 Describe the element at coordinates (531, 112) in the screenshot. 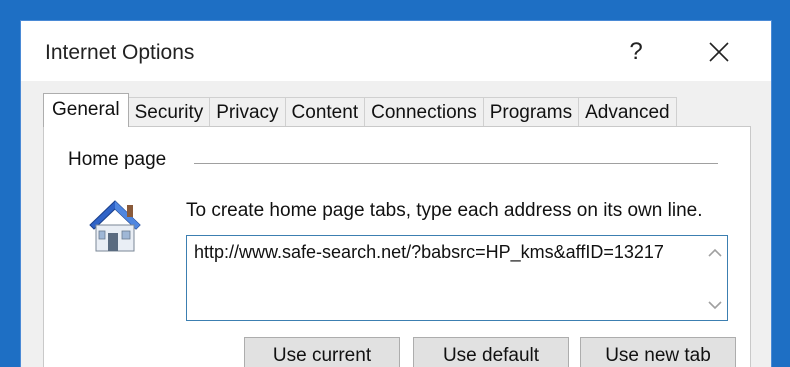

I see `tab-programs: Programs` at that location.